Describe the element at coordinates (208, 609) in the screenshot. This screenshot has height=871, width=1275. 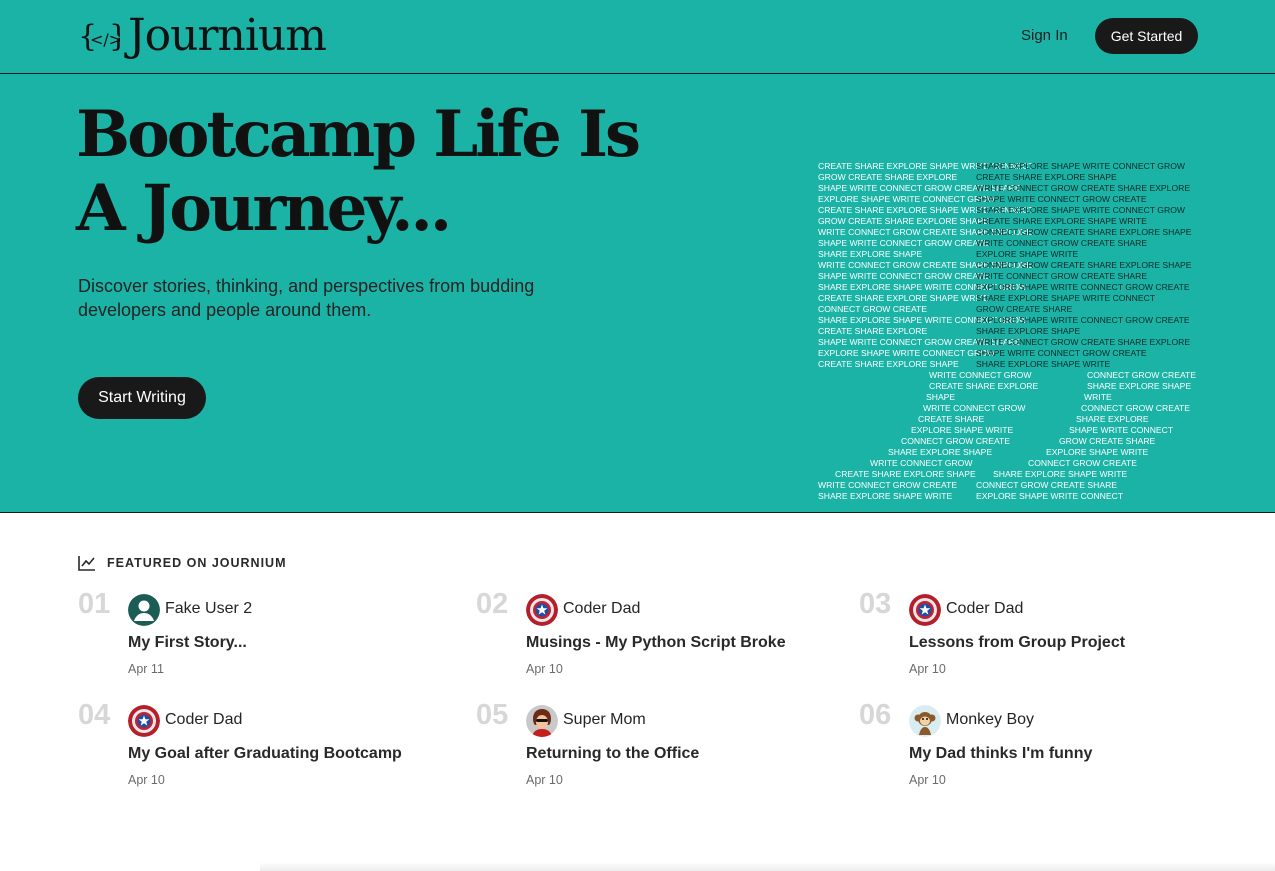
I see `author-name: Fake User 2` at that location.